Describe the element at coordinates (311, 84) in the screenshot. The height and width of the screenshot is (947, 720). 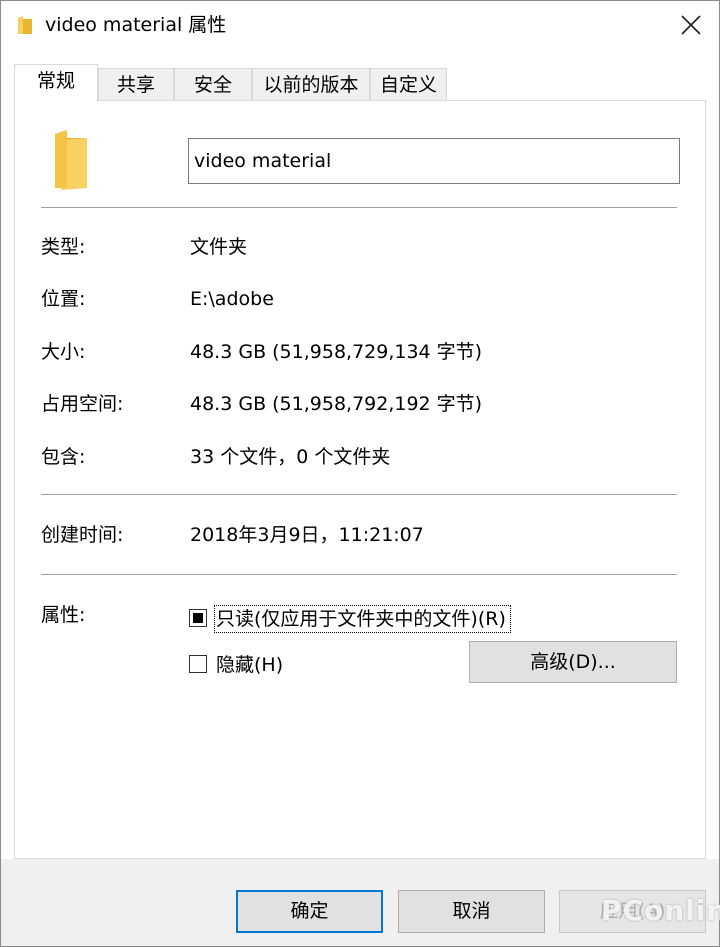
I see `tab-previous-versions: 以前的版本` at that location.